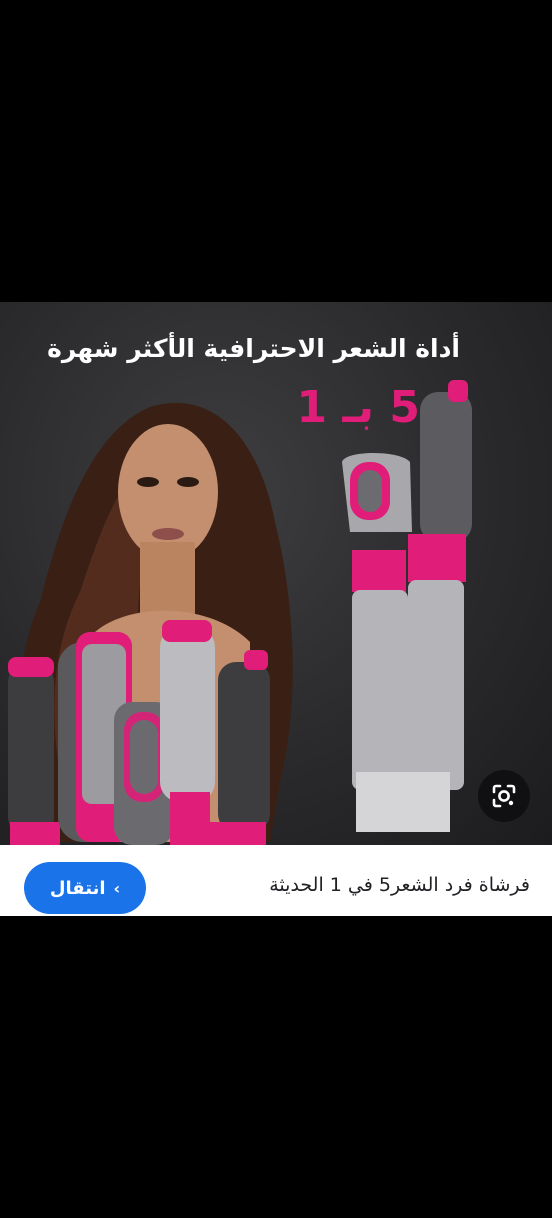 This screenshot has height=1218, width=552. I want to click on image-subhead: 5 بـ 1, so click(358, 407).